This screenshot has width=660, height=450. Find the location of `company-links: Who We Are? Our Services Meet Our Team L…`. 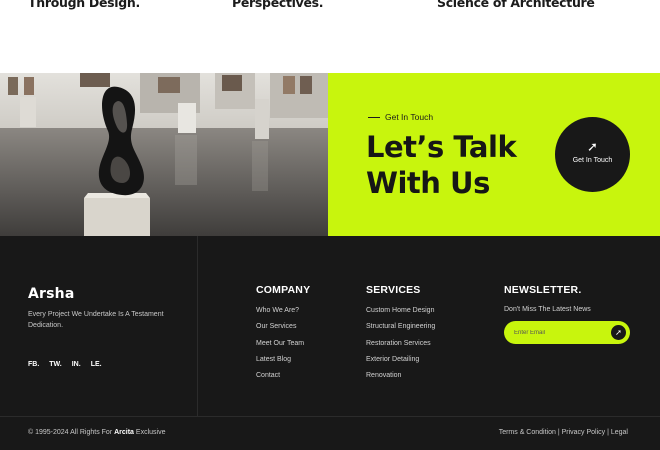

company-links: Who We Are? Our Services Meet Our Team L… is located at coordinates (280, 346).